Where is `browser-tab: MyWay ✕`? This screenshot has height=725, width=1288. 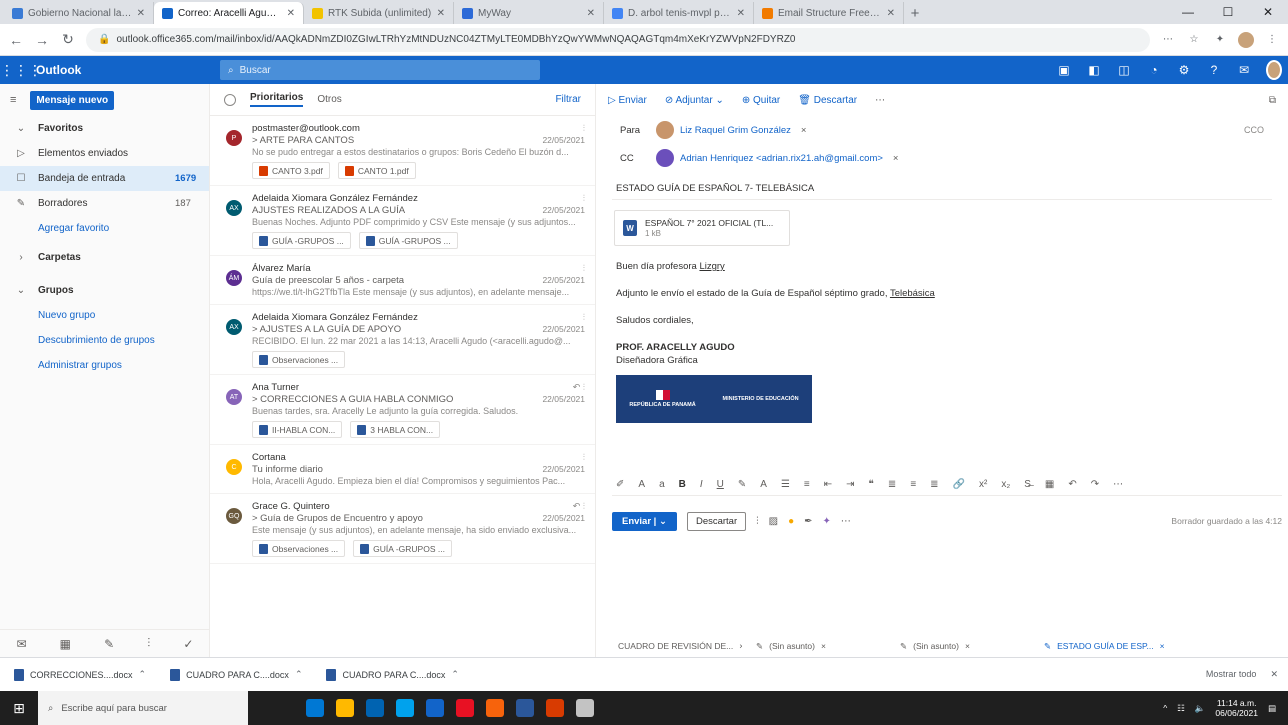 browser-tab: MyWay ✕ is located at coordinates (529, 13).